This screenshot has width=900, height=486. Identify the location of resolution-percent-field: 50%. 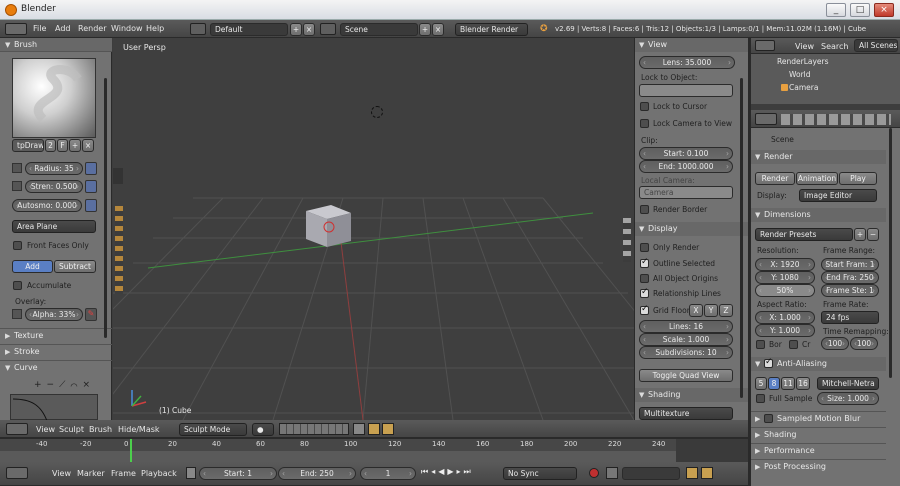
(785, 290).